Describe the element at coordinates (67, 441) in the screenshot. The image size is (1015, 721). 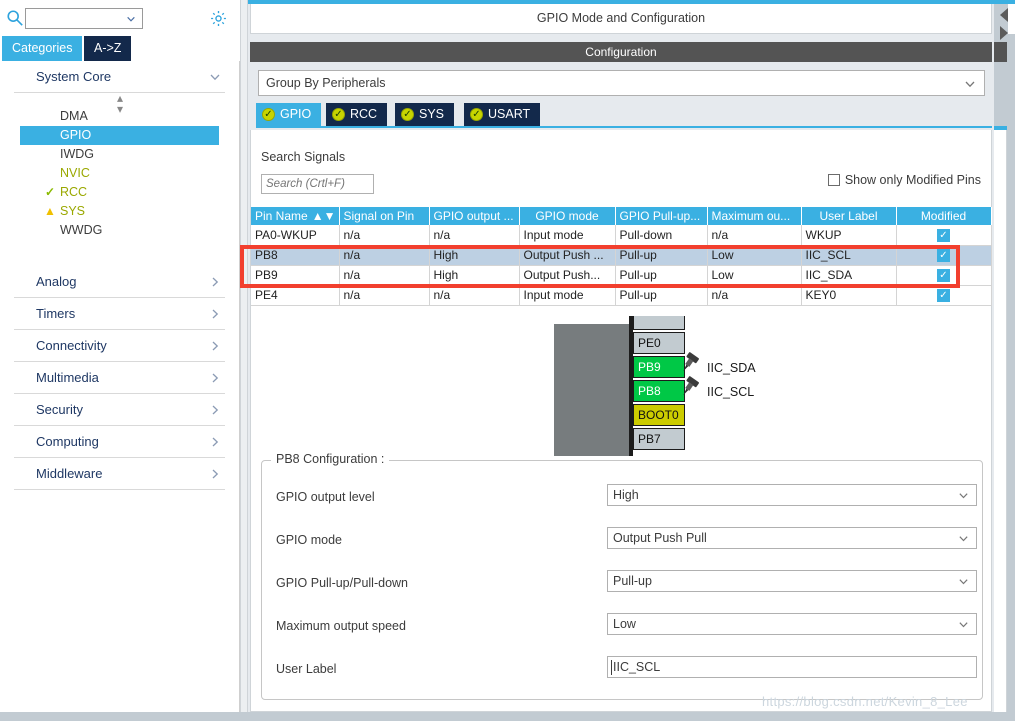
I see `group-label: Computing` at that location.